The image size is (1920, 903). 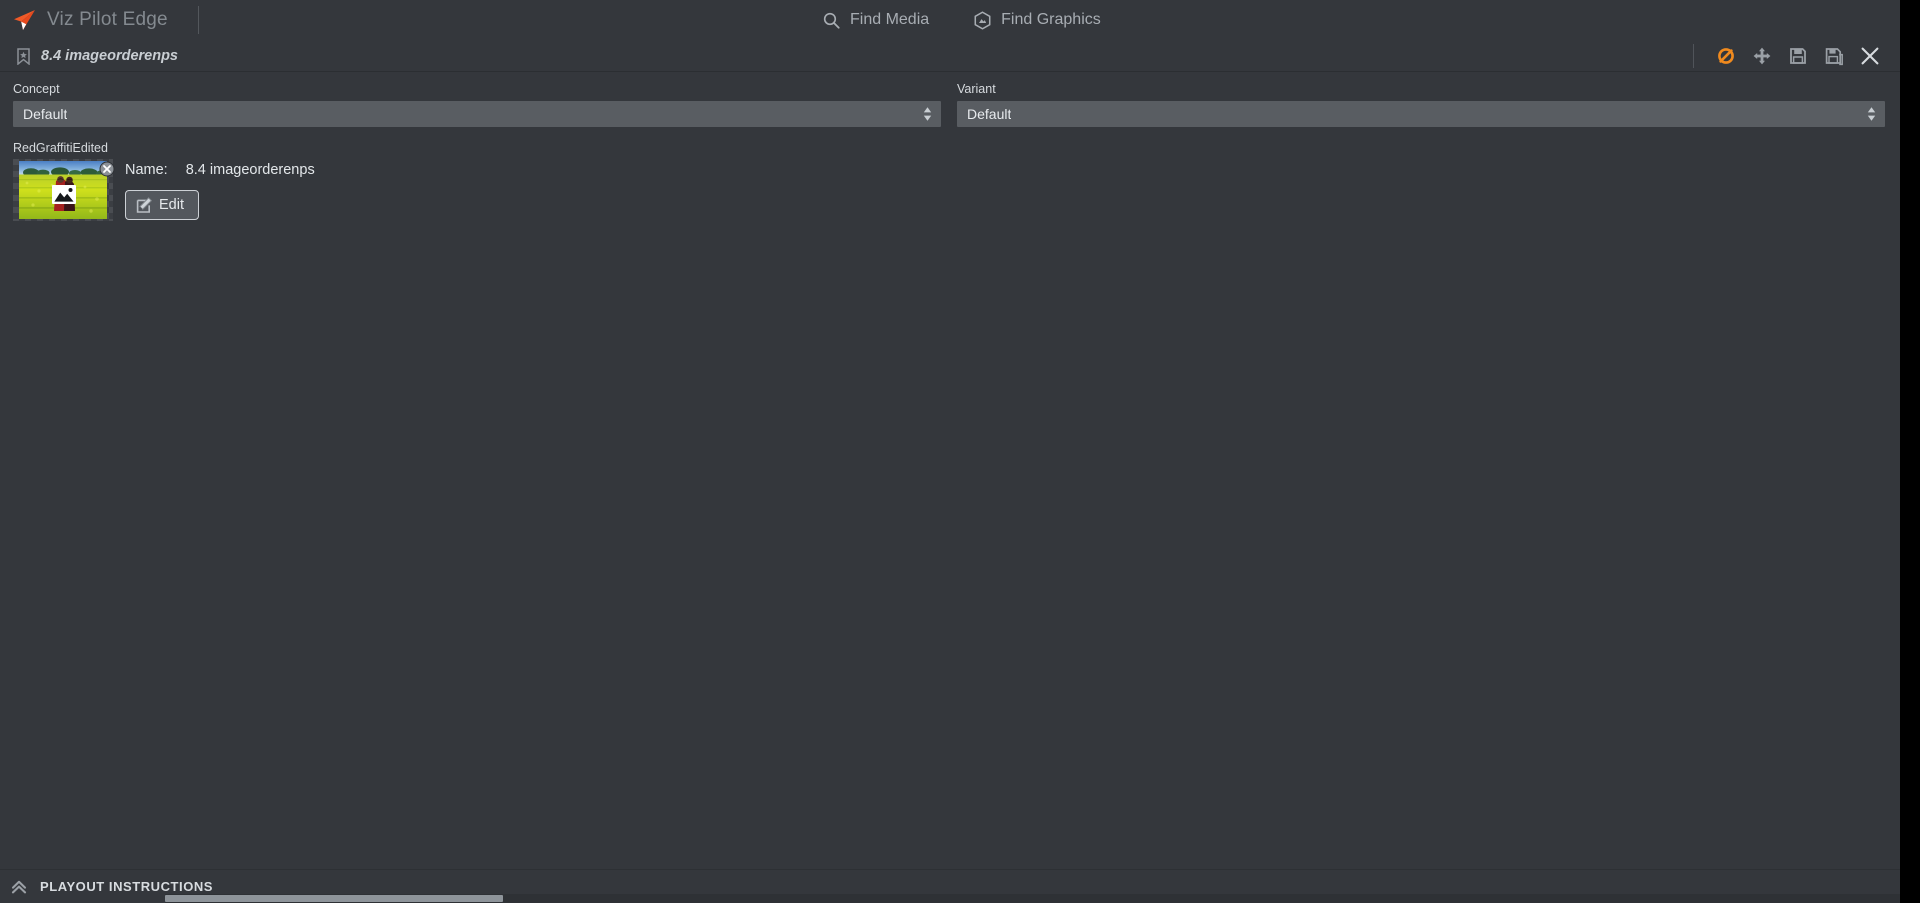 I want to click on brand-name: Viz Pilot Edge, so click(x=107, y=19).